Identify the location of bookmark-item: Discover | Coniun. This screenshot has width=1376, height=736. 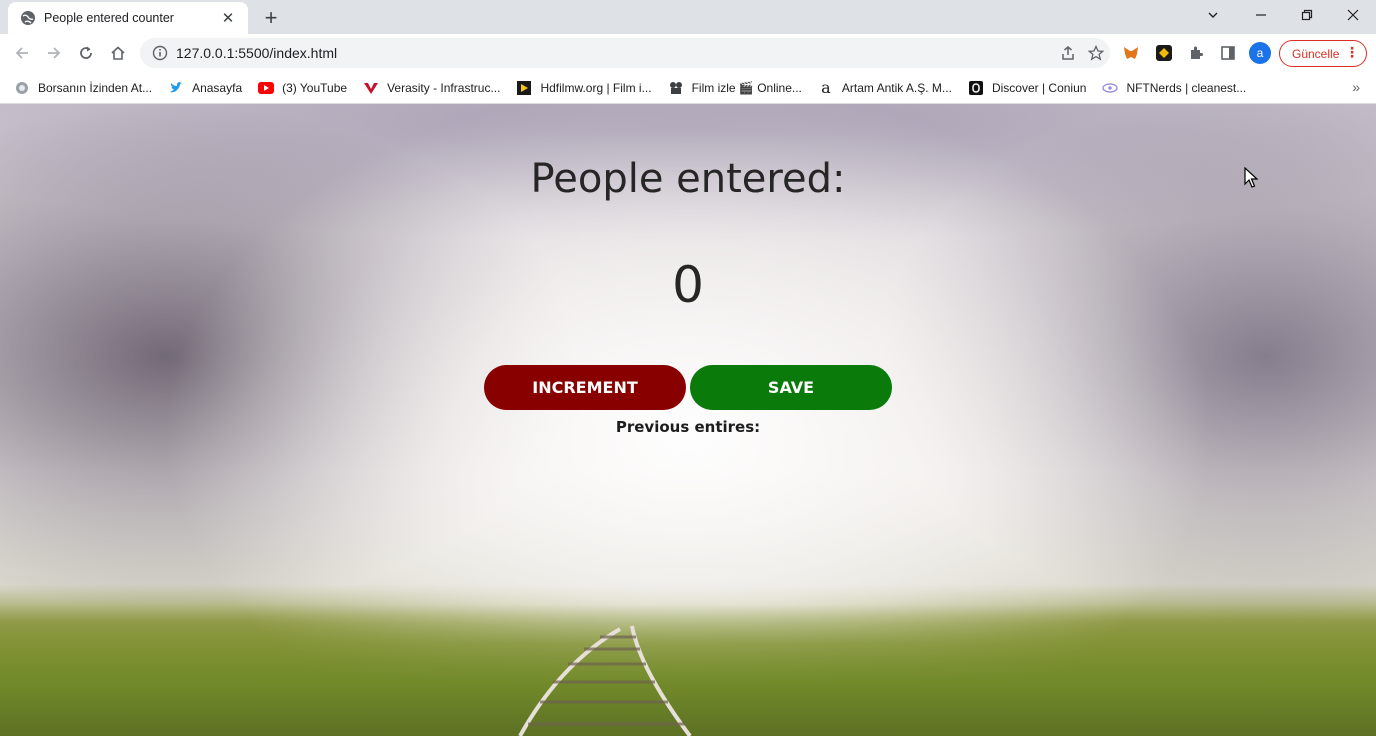
(1027, 88).